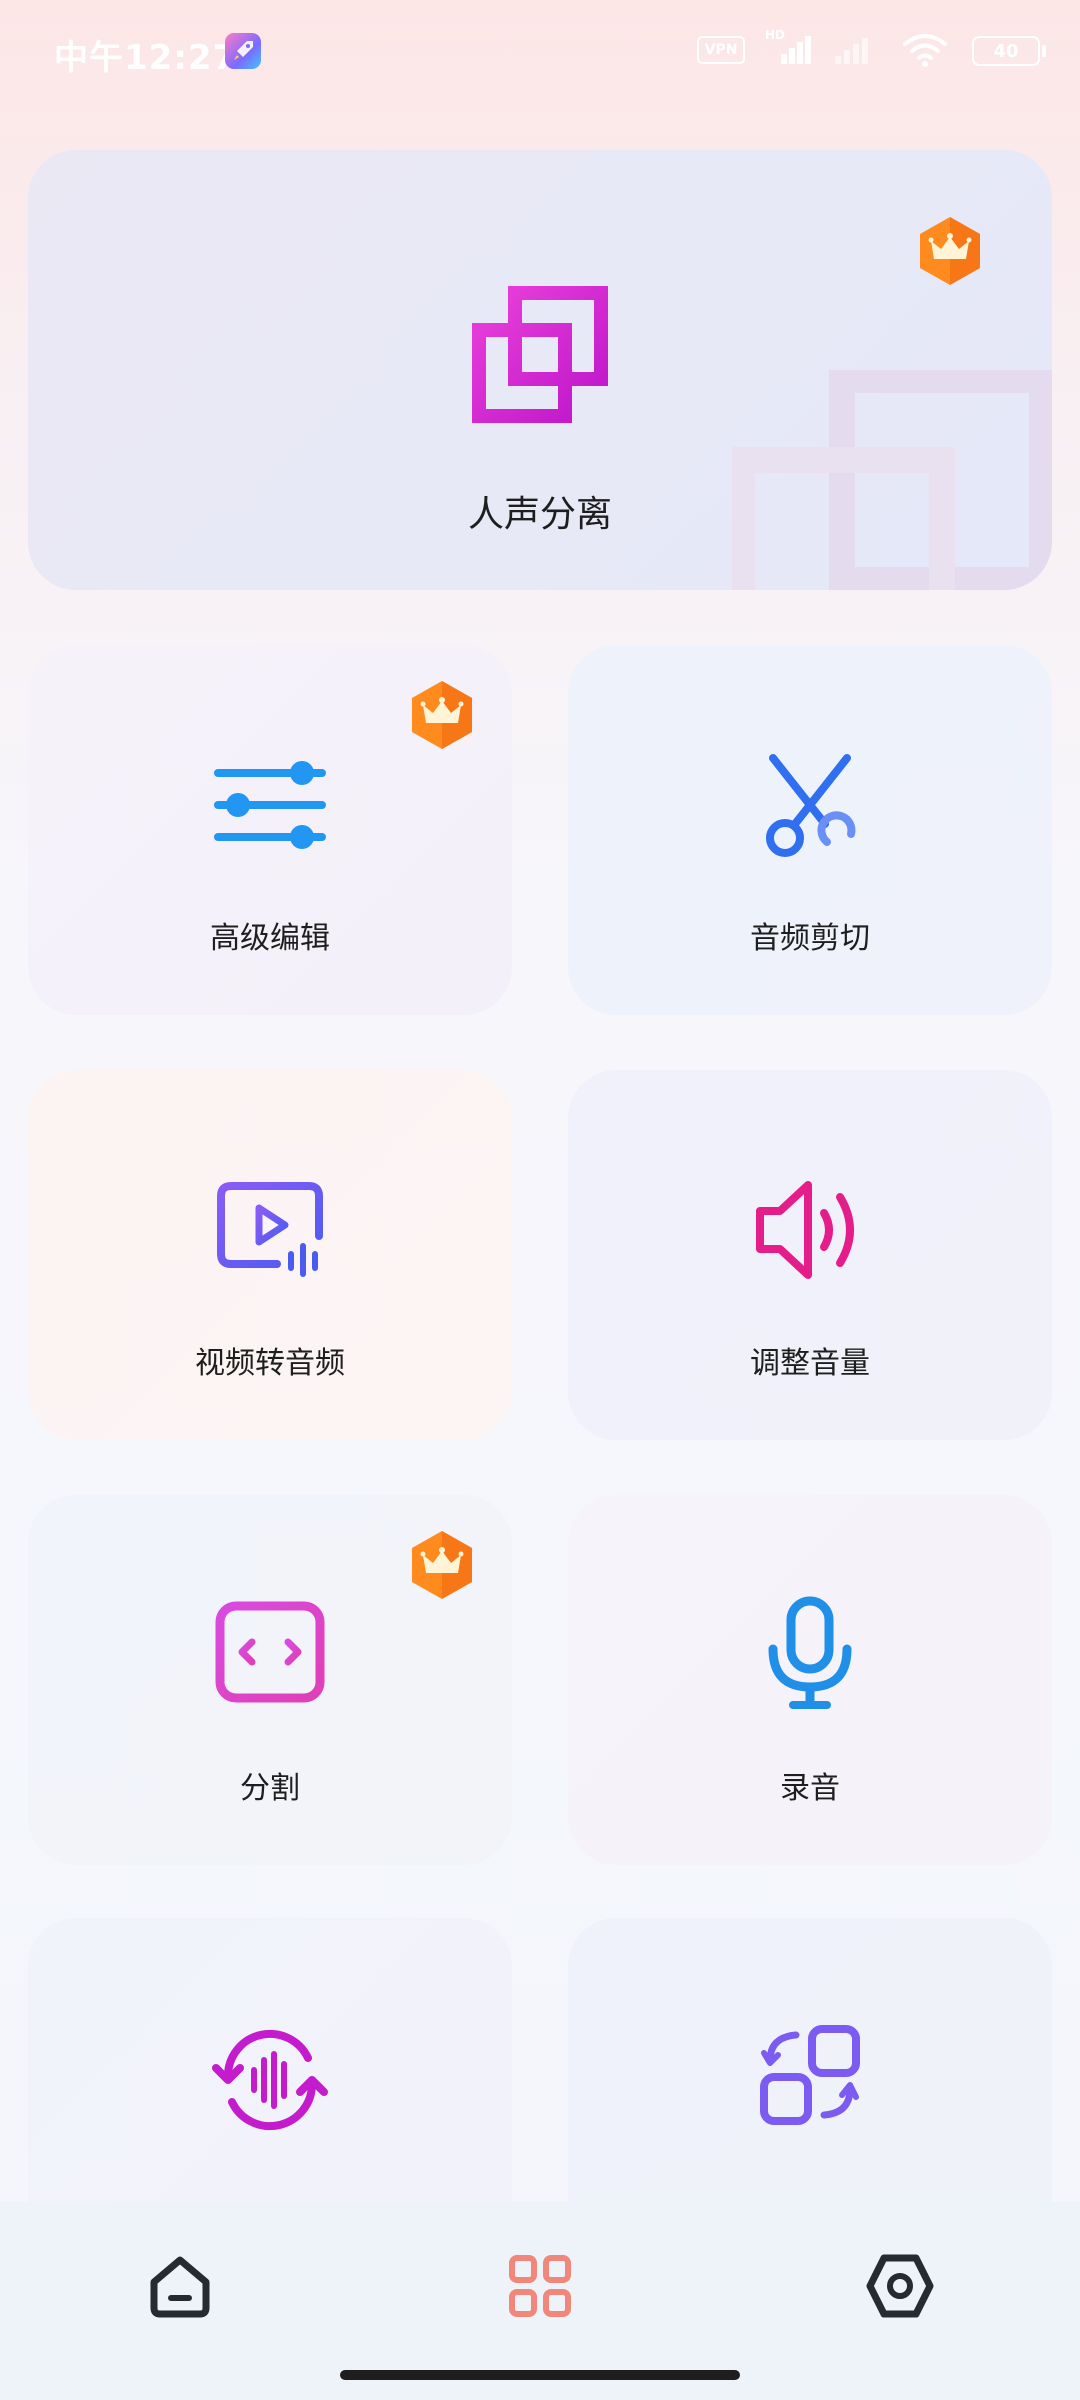 This screenshot has width=1080, height=2400. I want to click on format-convert-icon, so click(810, 2075).